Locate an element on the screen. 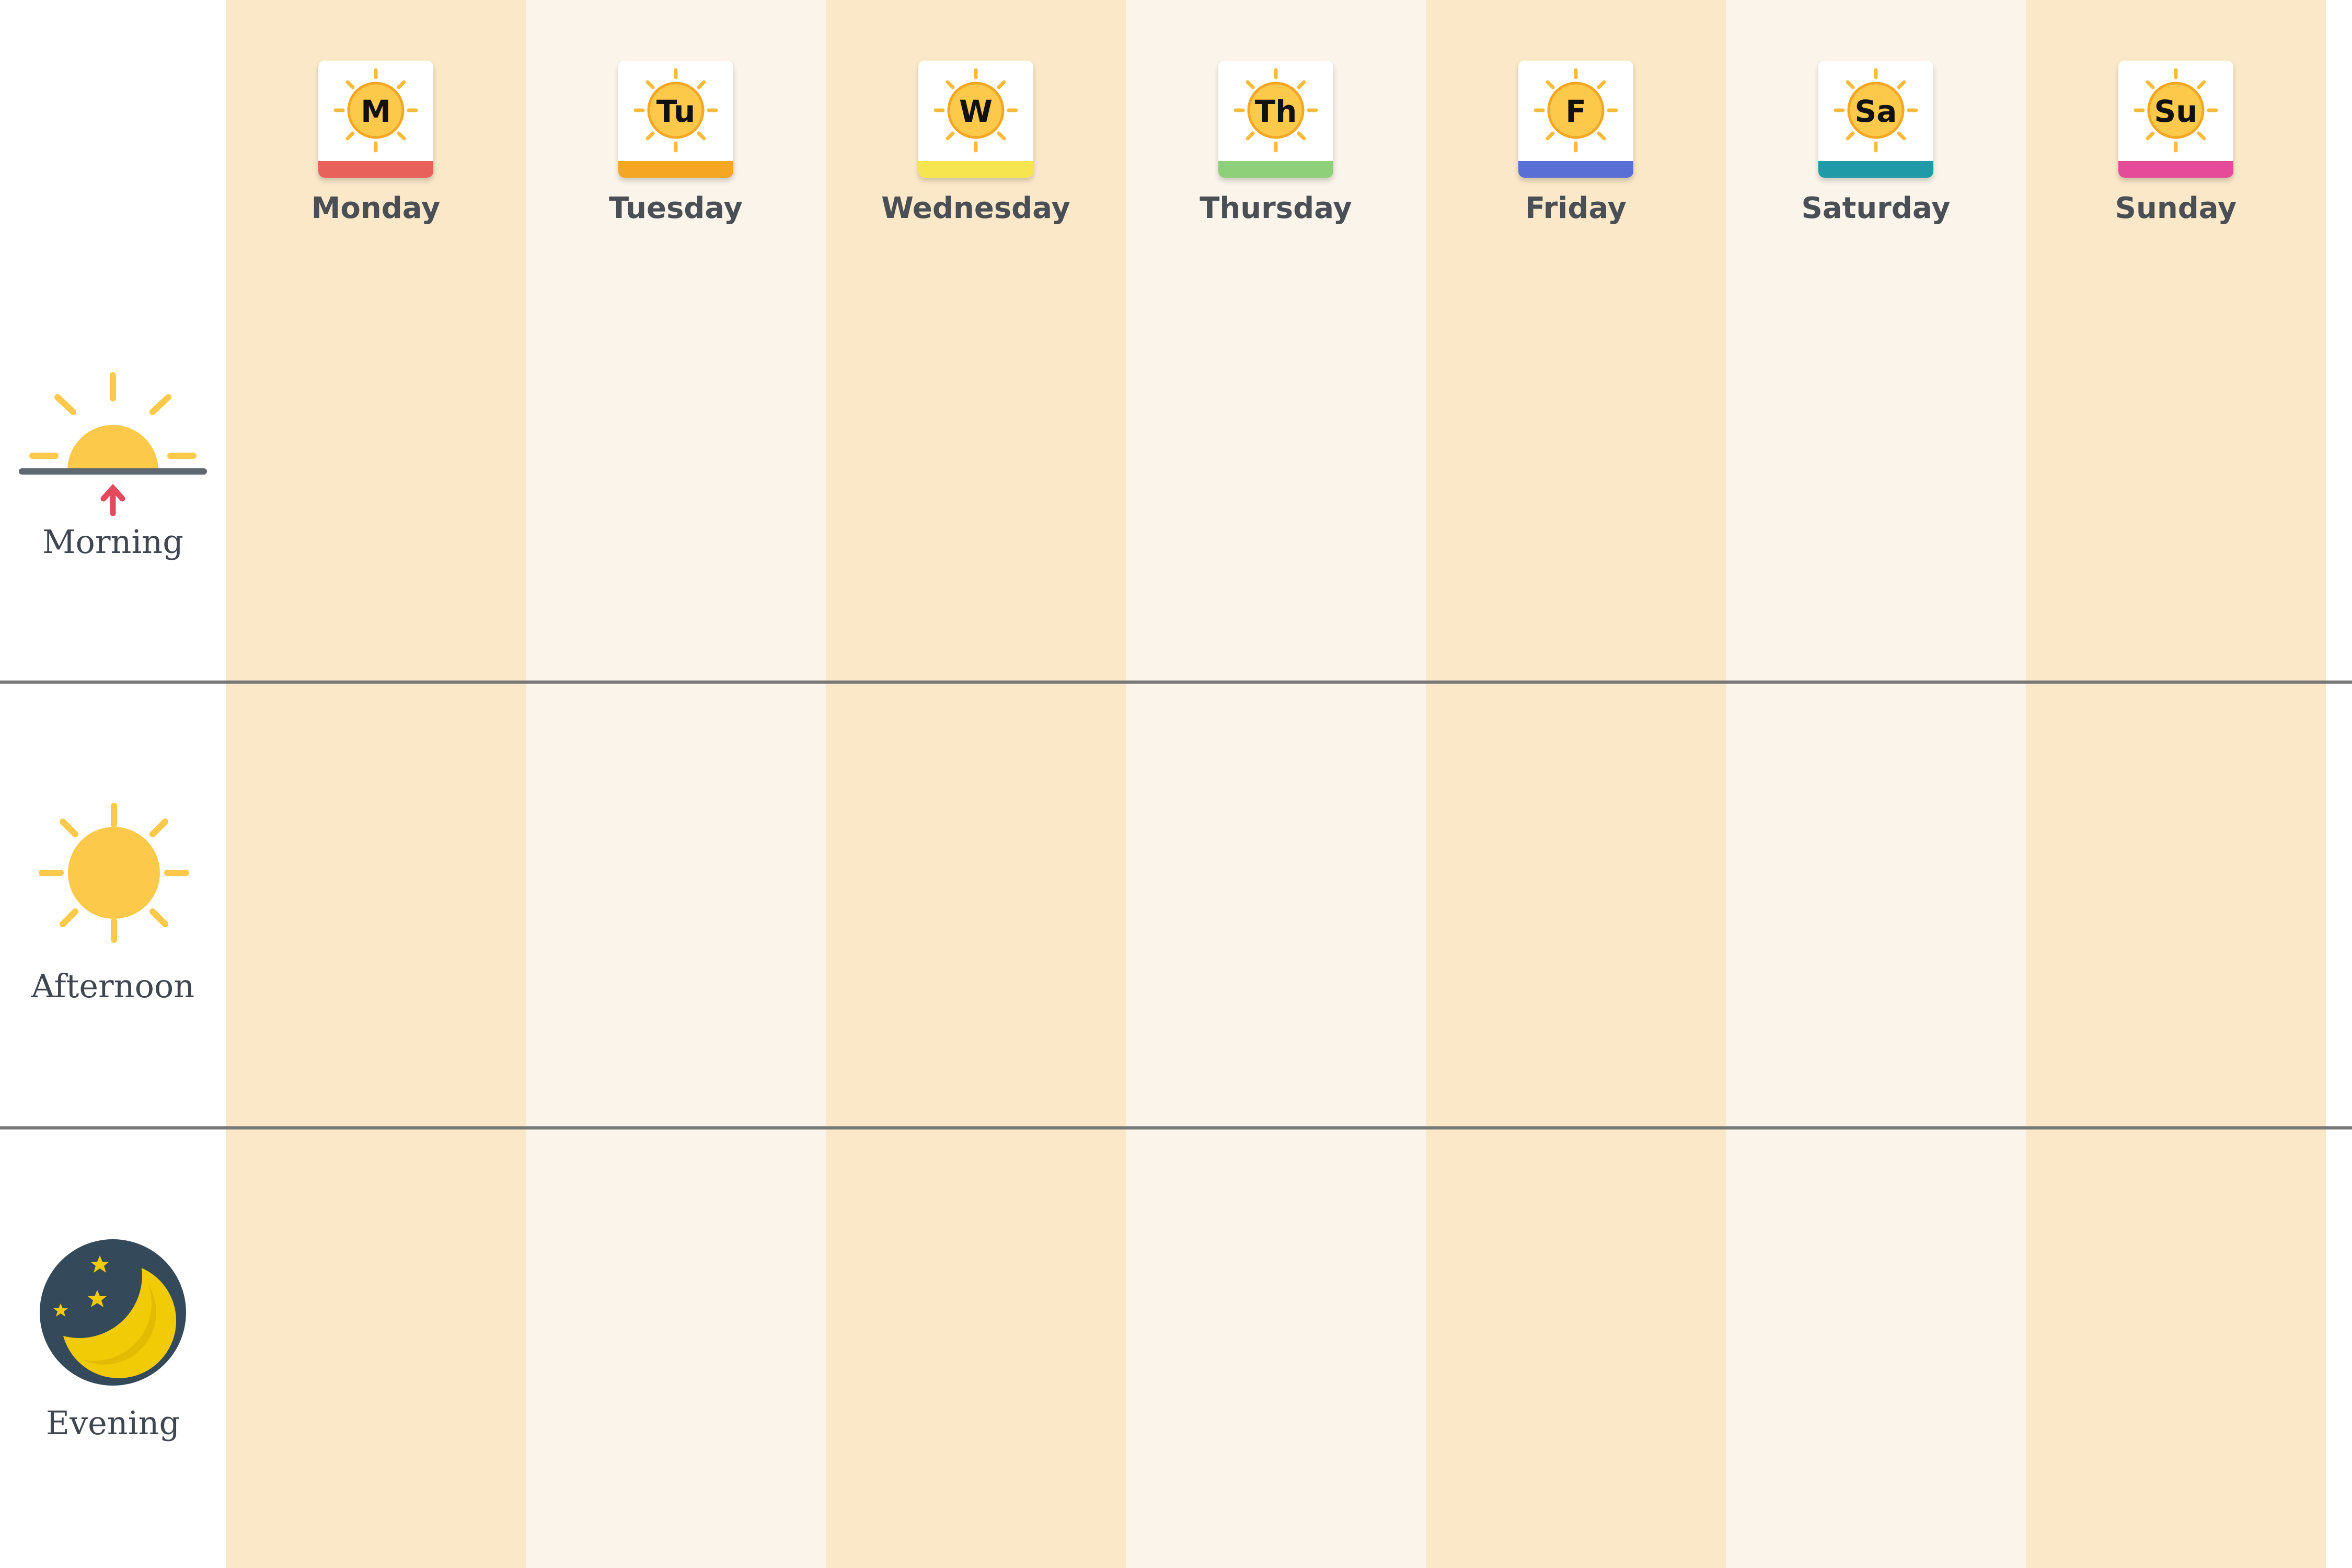  day-header-thursday: Th Thursday is located at coordinates (1276, 149).